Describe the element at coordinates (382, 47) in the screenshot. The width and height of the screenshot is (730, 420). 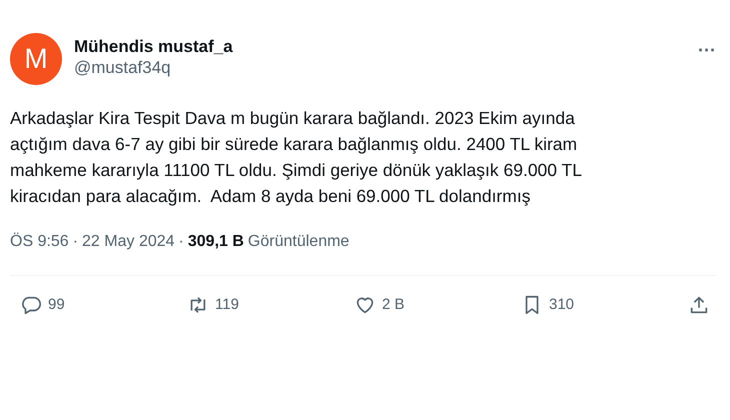
I see `author-name: Mühendis mustaf_a` at that location.